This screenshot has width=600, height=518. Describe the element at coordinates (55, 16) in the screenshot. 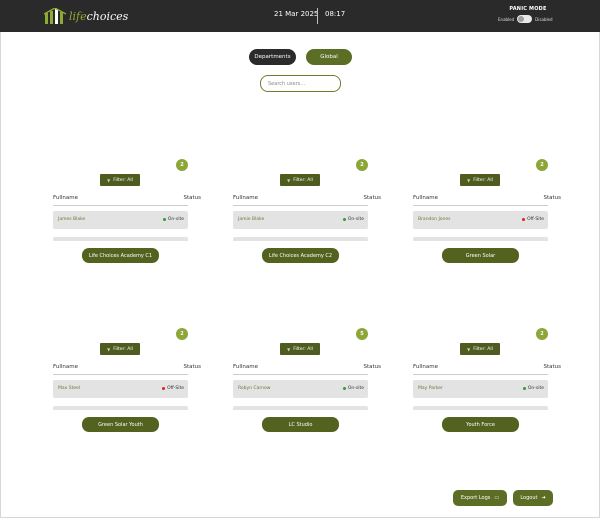

I see `logo-icon` at that location.